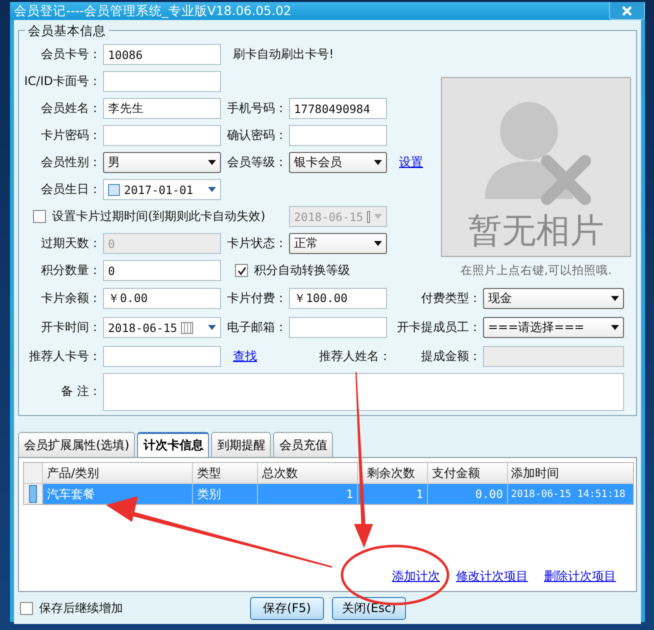  I want to click on check-icon, so click(241, 271).